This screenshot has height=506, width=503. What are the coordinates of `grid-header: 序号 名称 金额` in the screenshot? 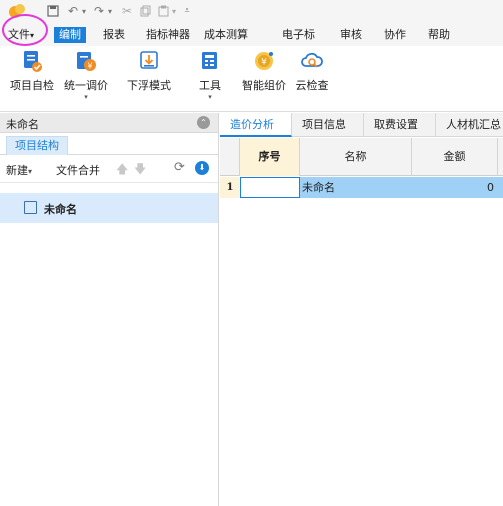 It's located at (361, 157).